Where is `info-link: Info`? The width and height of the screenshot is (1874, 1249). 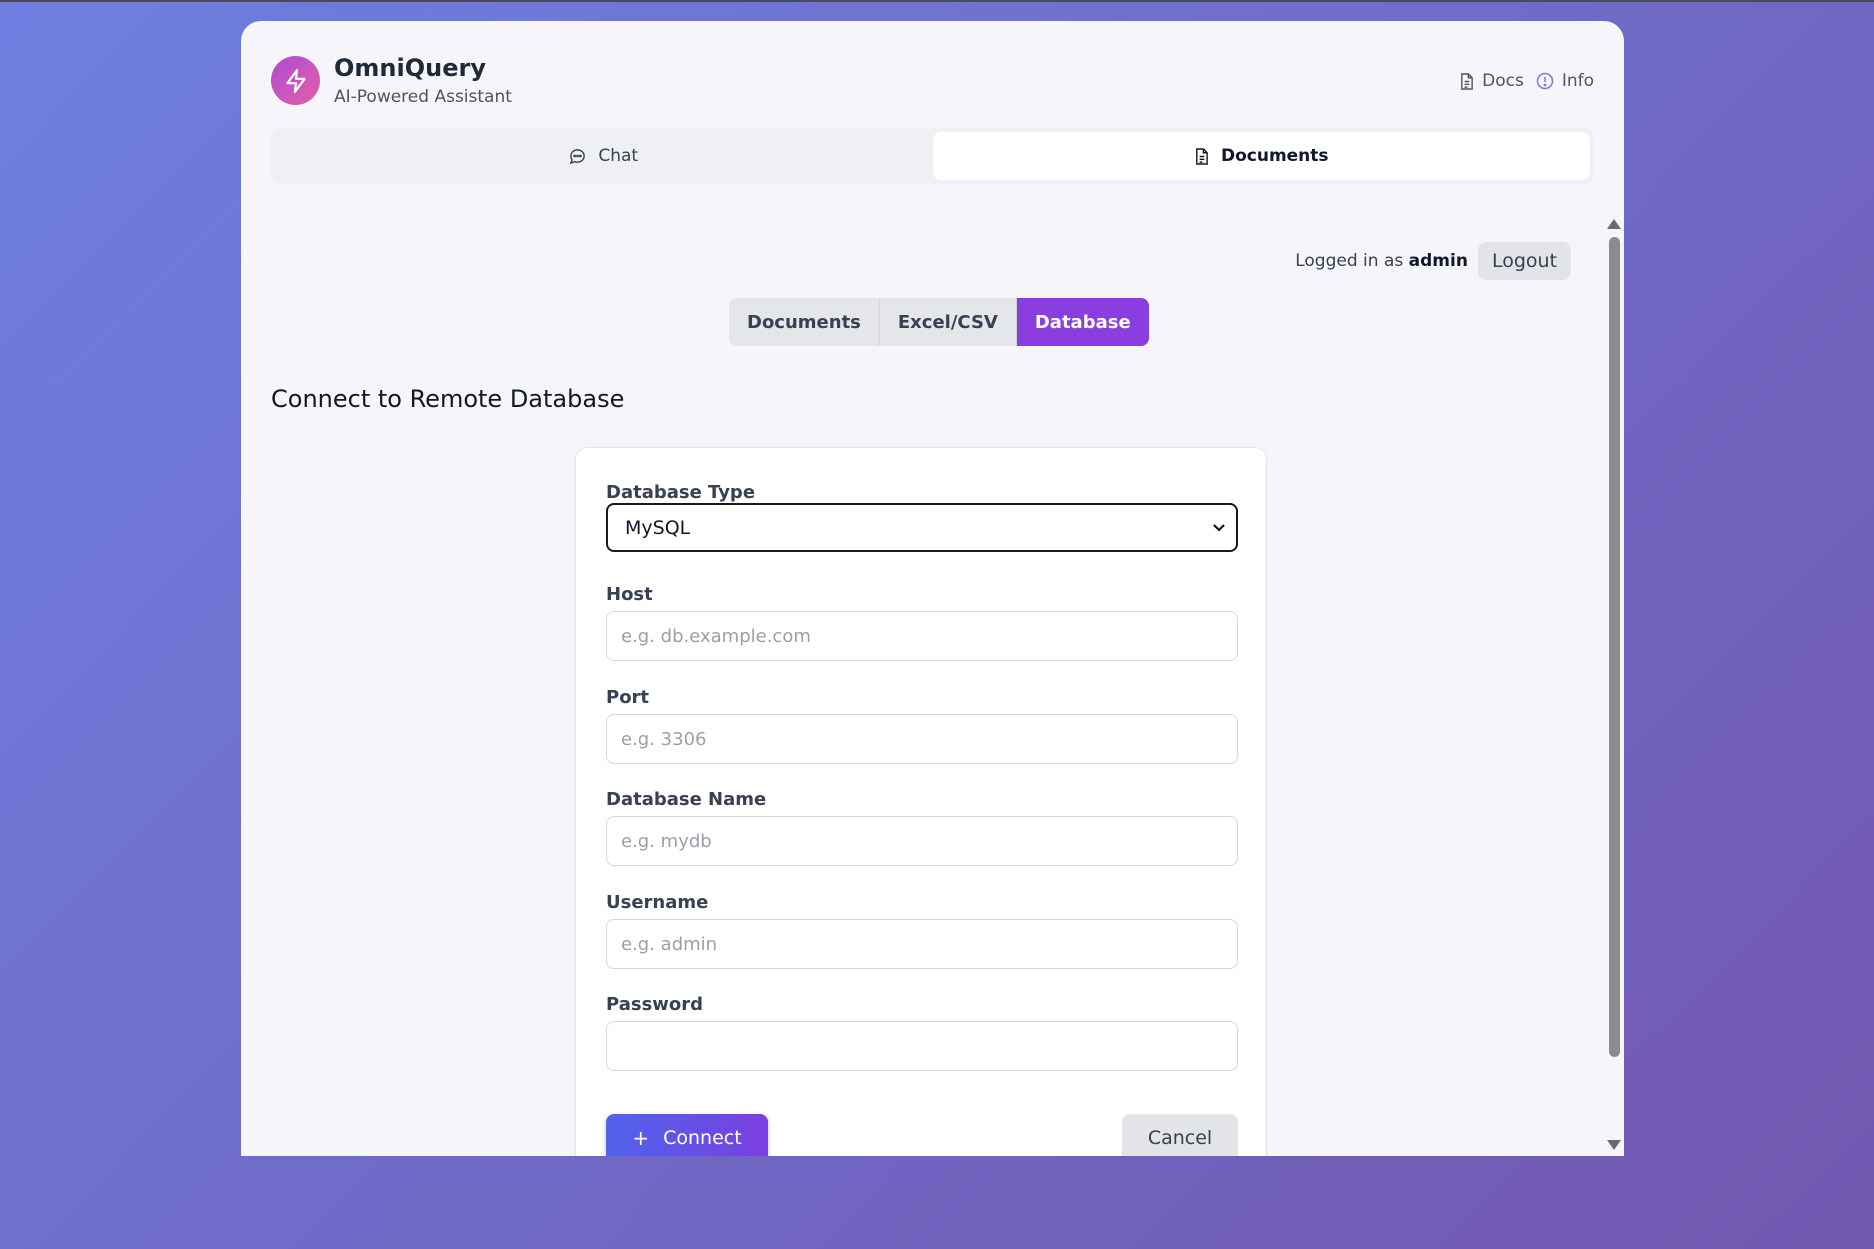
info-link: Info is located at coordinates (1565, 81).